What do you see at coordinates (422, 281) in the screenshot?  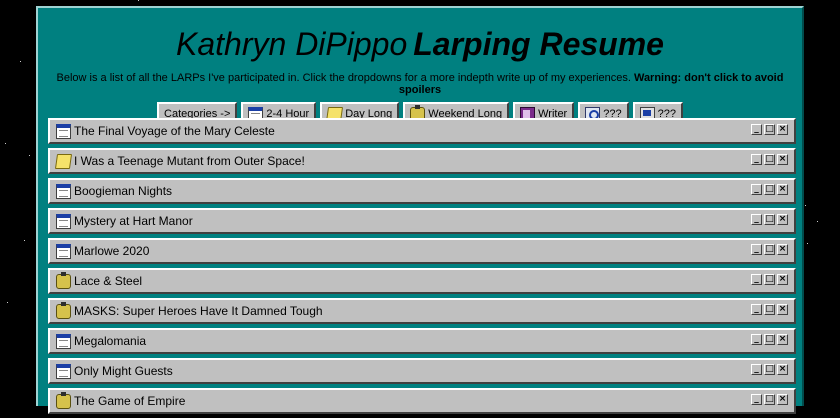 I see `larp-row: Lace & Steel _ □ ×` at bounding box center [422, 281].